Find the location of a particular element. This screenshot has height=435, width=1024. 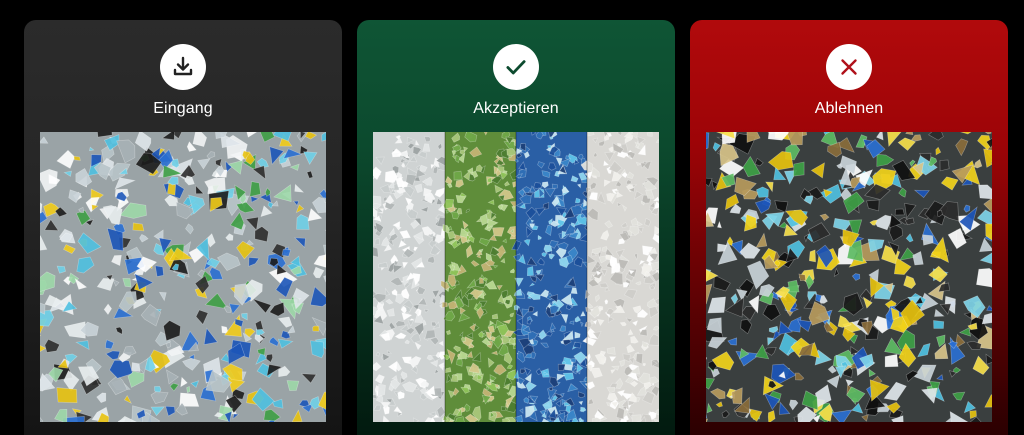

close-icon-badge is located at coordinates (849, 67).